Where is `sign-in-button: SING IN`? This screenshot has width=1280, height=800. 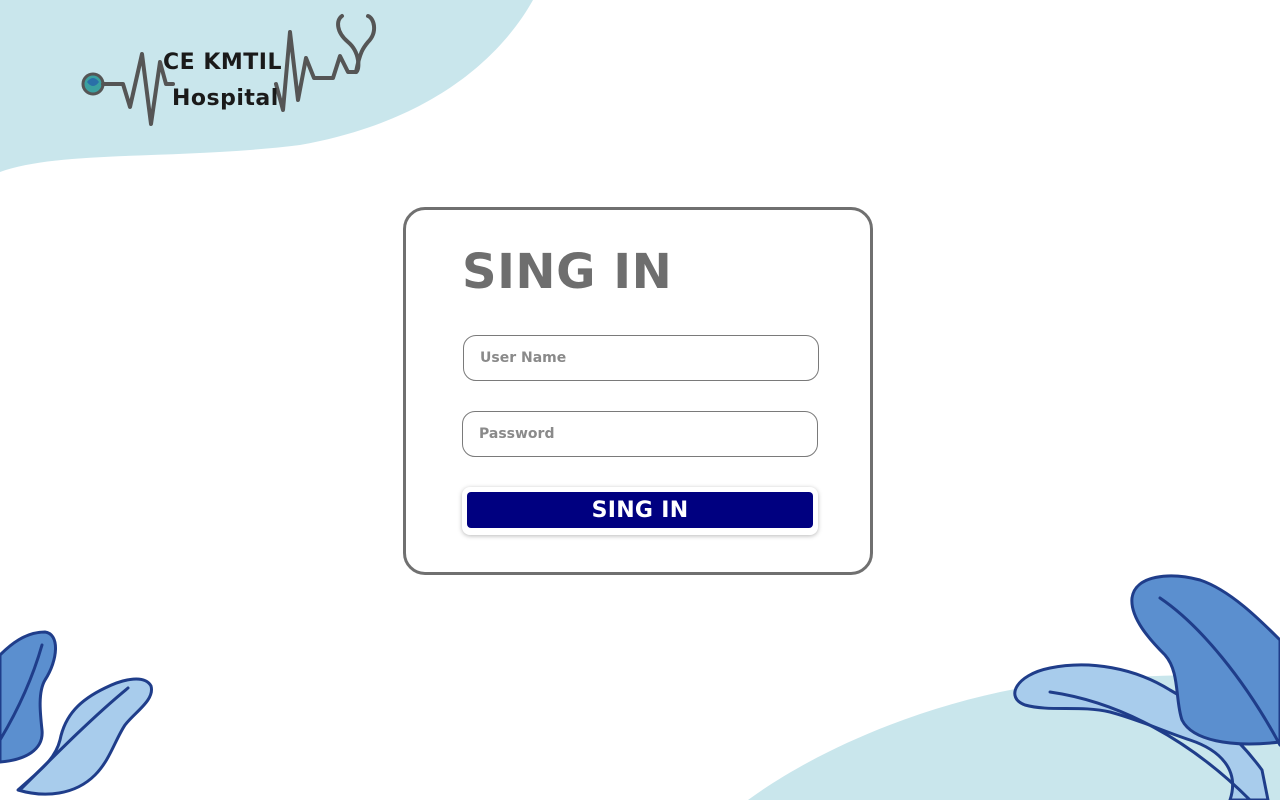 sign-in-button: SING IN is located at coordinates (640, 510).